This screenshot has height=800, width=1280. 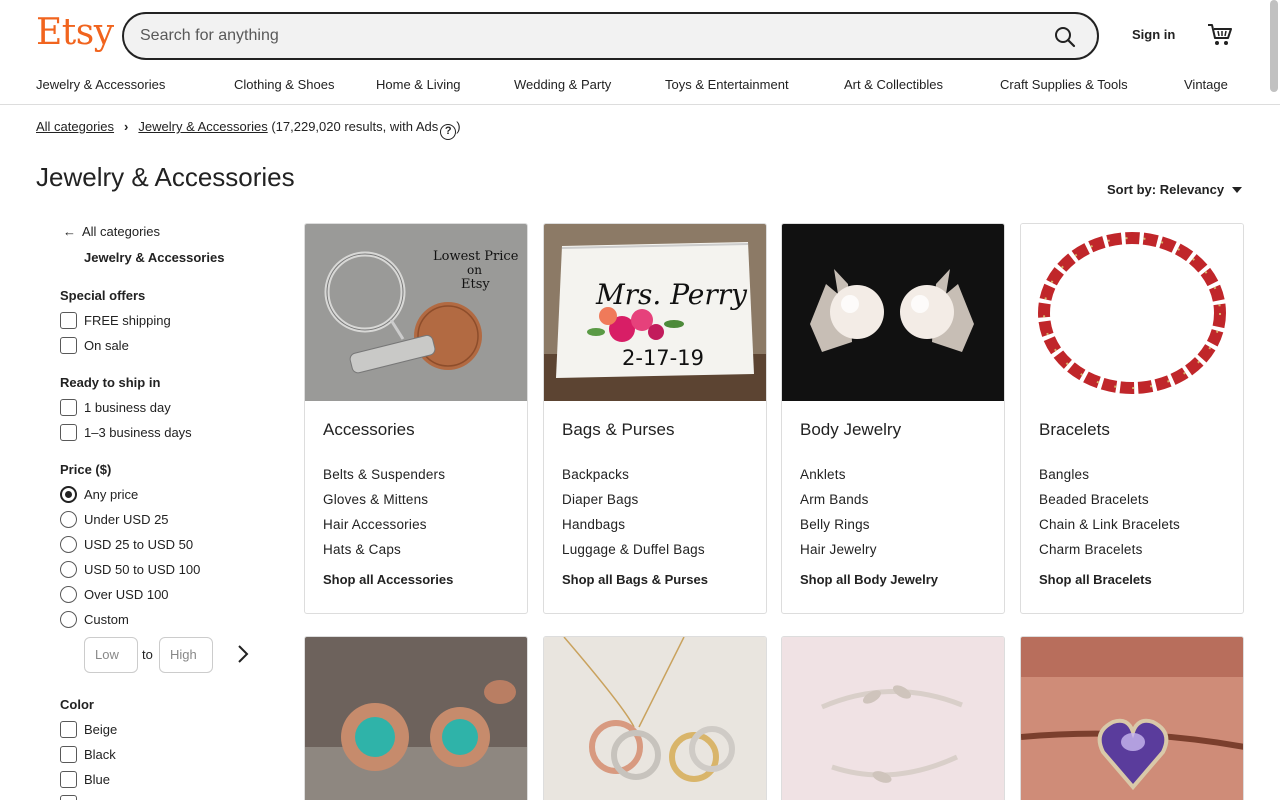 What do you see at coordinates (115, 320) in the screenshot?
I see `filter-free-shipping: FREE shipping` at bounding box center [115, 320].